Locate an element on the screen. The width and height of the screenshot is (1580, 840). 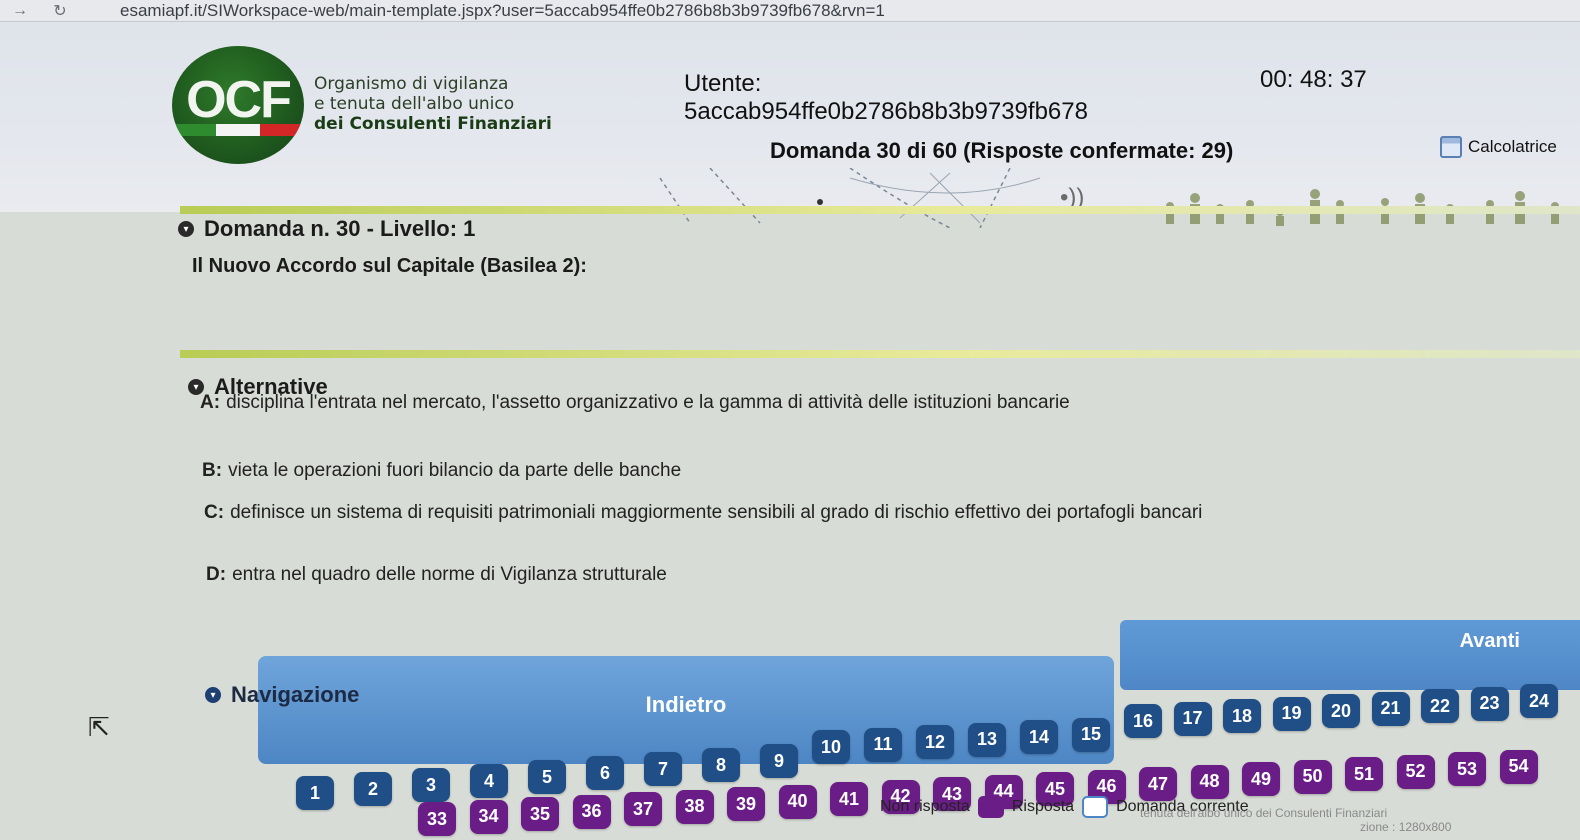
org-line-3: dei Consulenti Finanziari is located at coordinates (433, 124).